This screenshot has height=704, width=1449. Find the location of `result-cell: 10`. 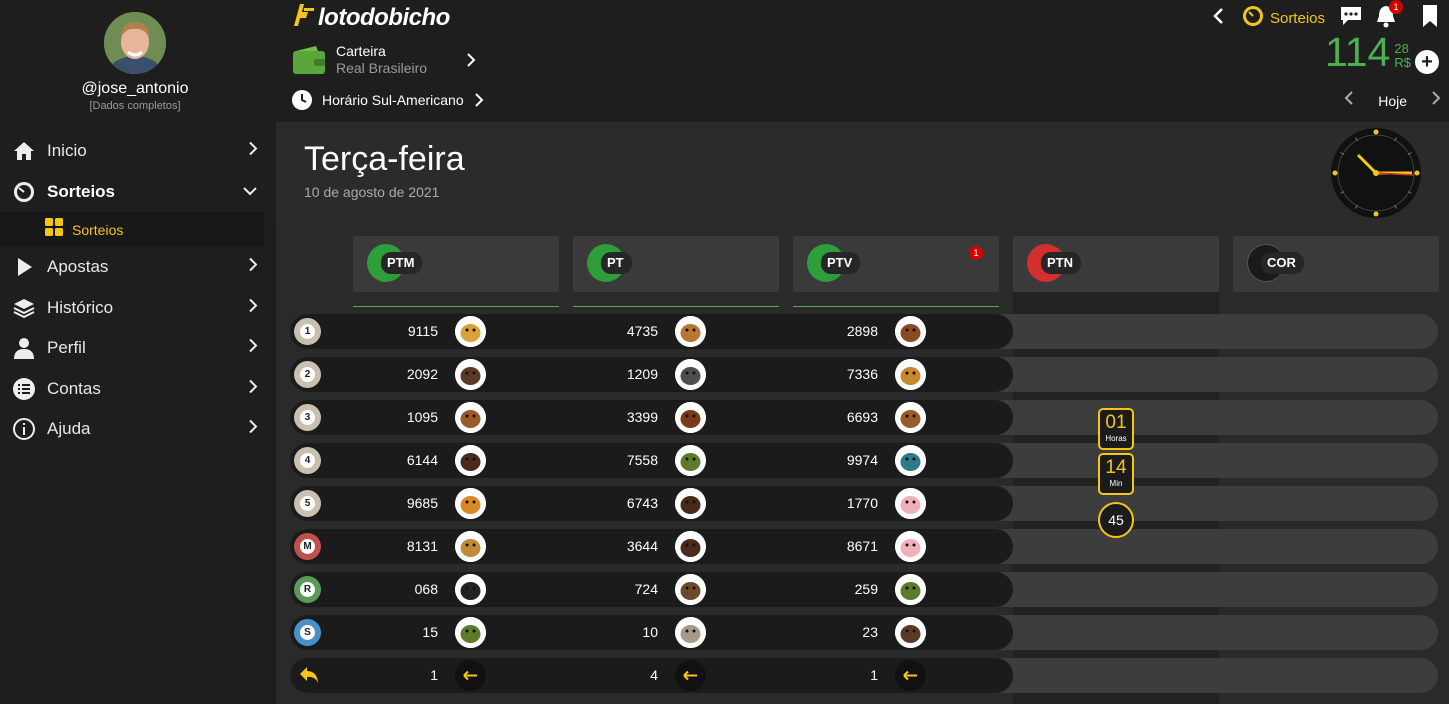

result-cell: 10 is located at coordinates (620, 632).